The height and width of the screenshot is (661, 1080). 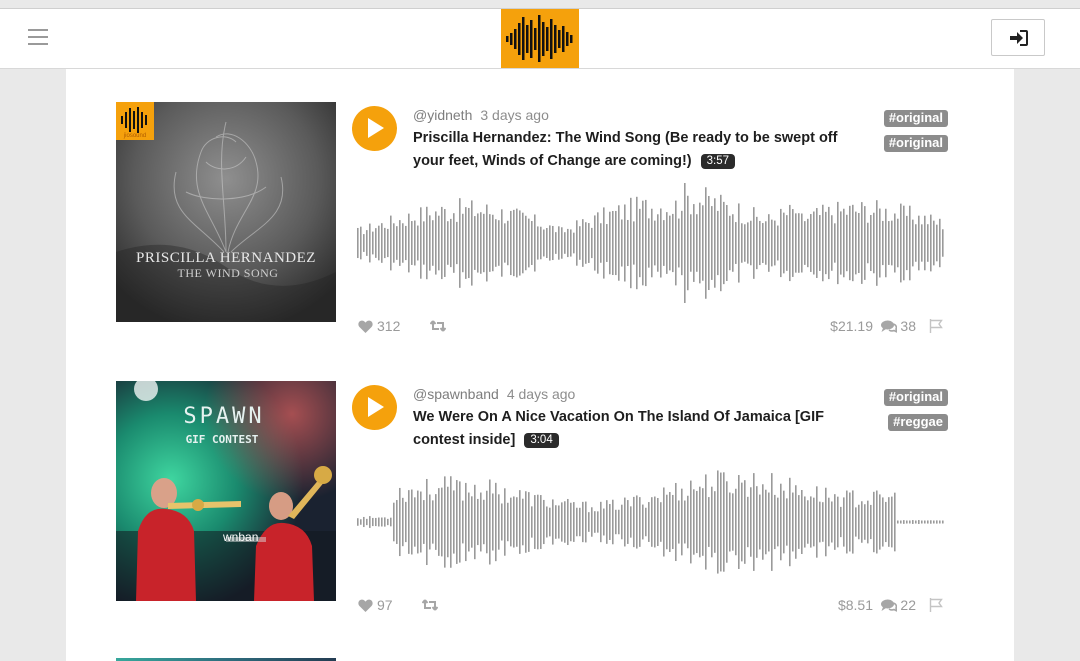 I want to click on waveform-logo-icon, so click(x=540, y=38).